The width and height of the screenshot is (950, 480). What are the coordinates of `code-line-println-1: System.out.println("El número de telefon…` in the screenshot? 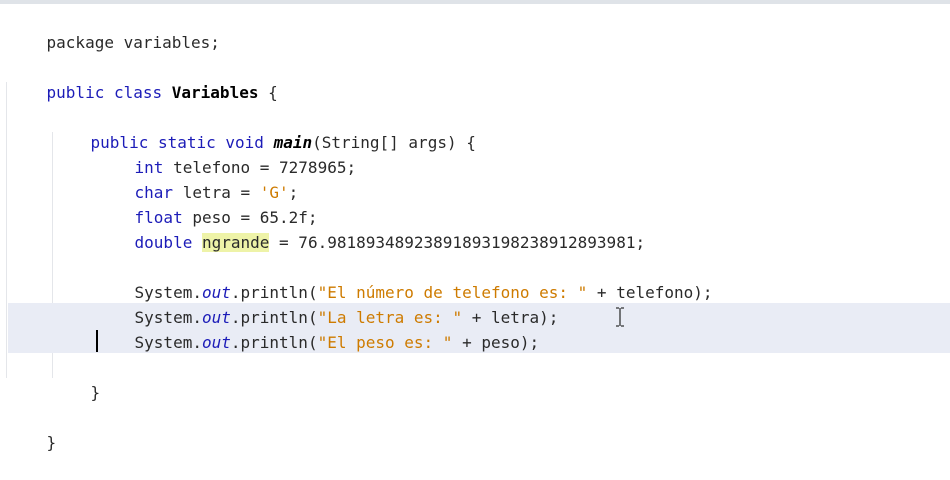 It's located at (404, 278).